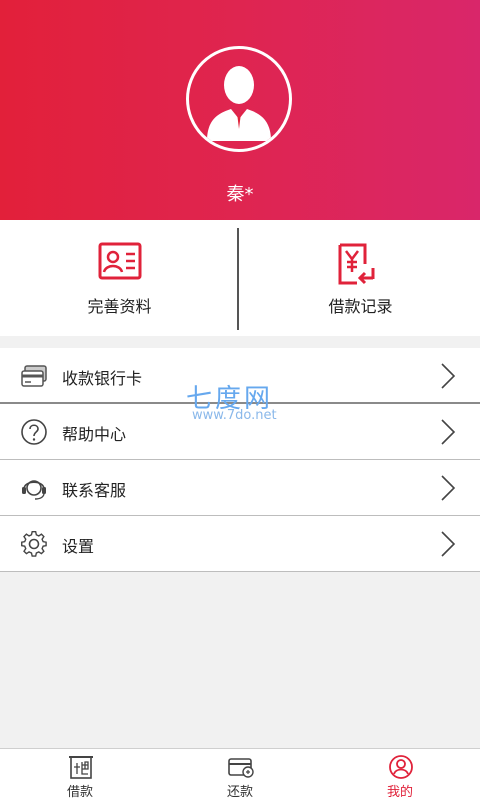 Image resolution: width=480 pixels, height=800 pixels. Describe the element at coordinates (120, 261) in the screenshot. I see `id-card-icon` at that location.